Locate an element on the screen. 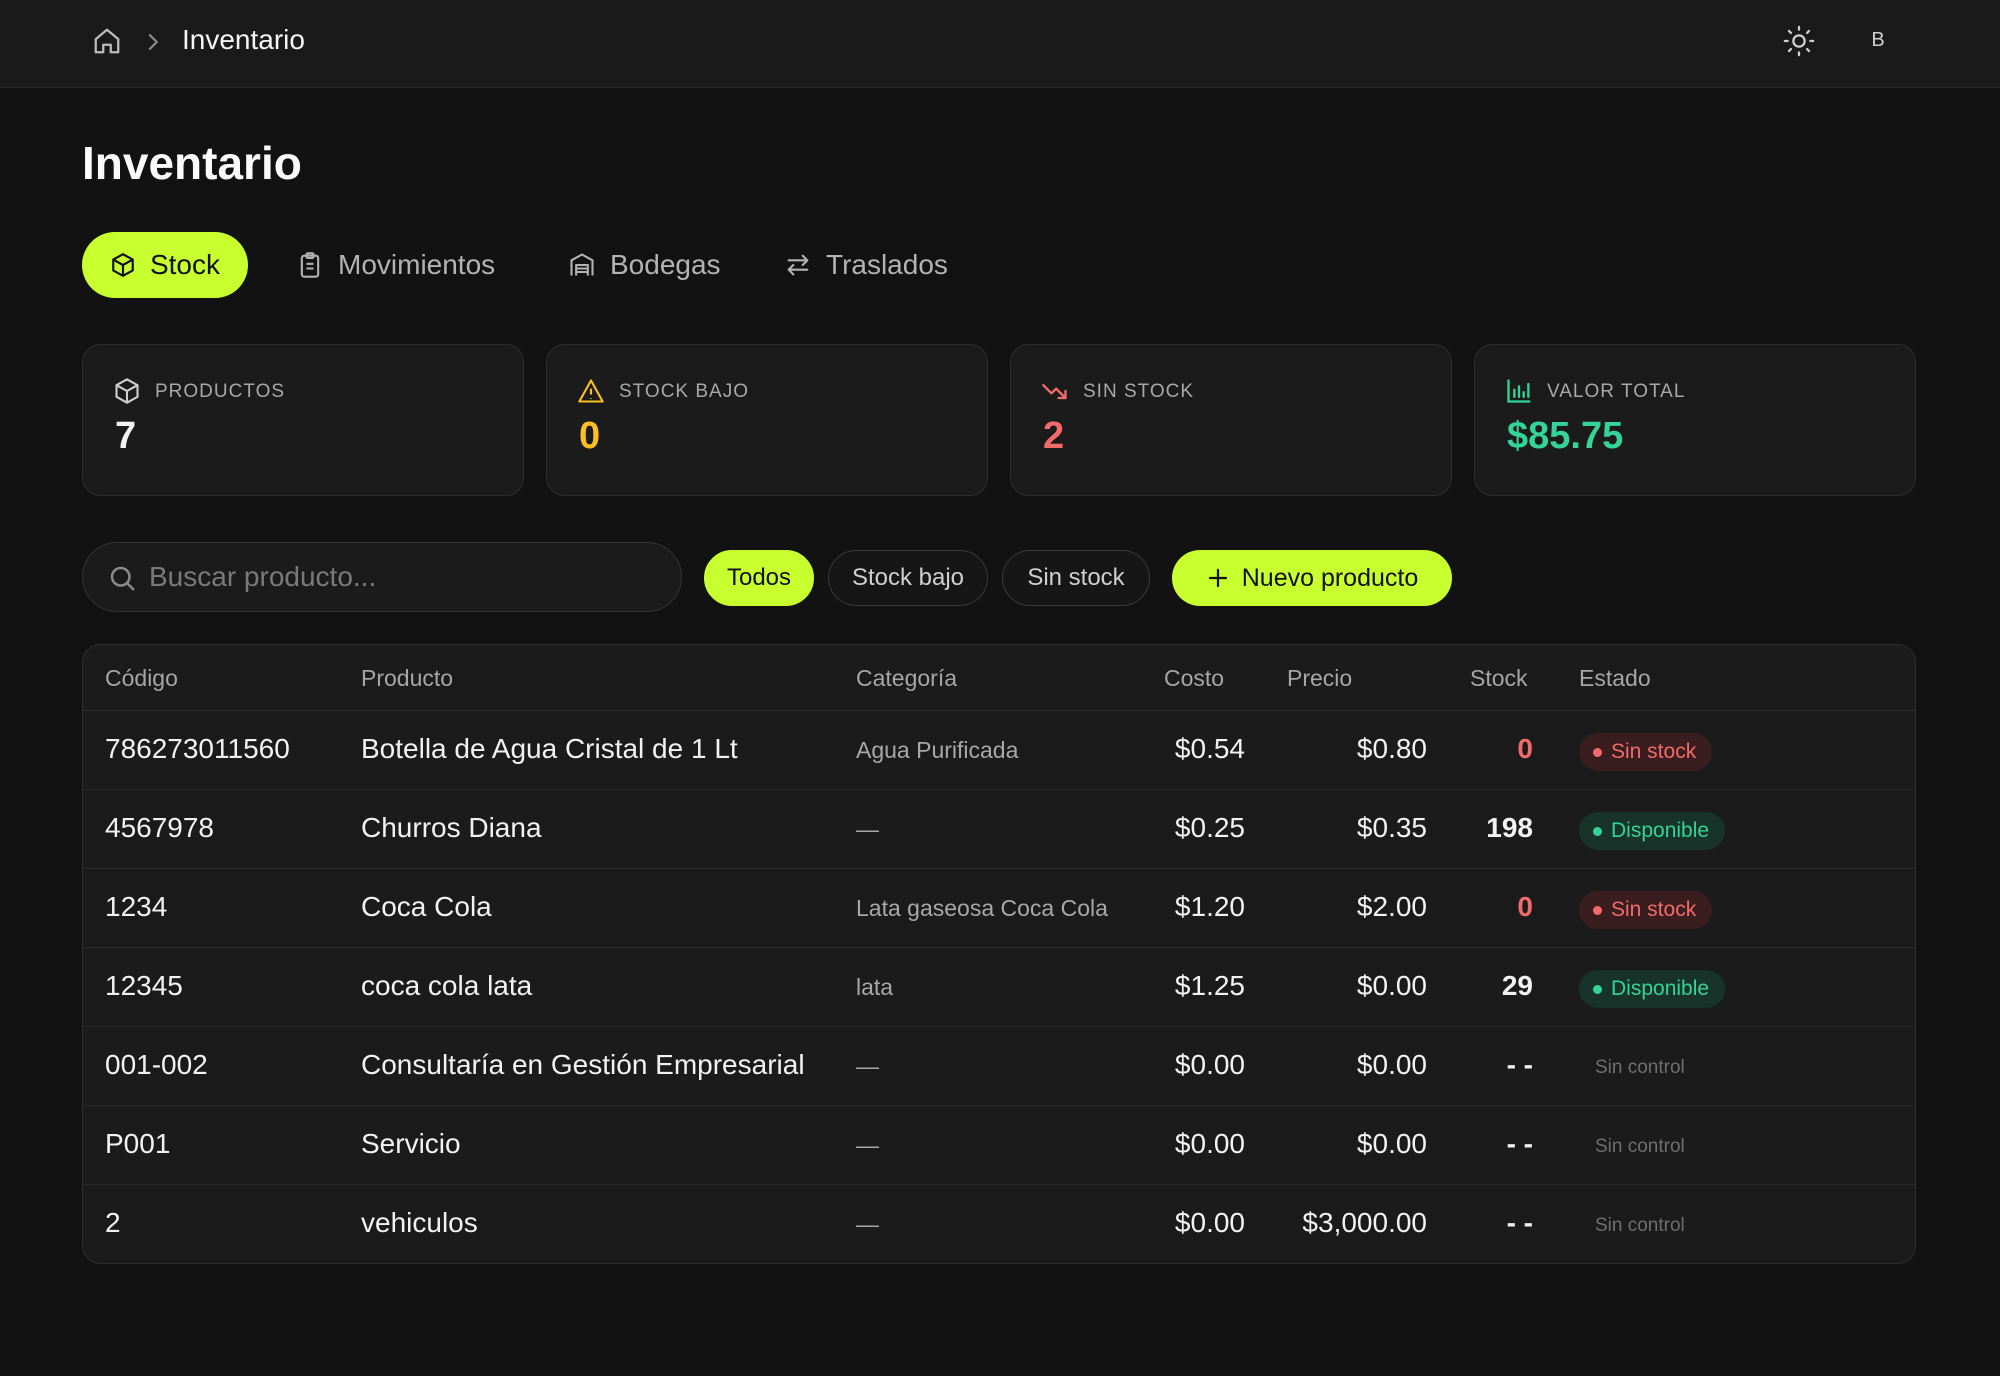 This screenshot has height=1376, width=2000. warning-icon is located at coordinates (591, 391).